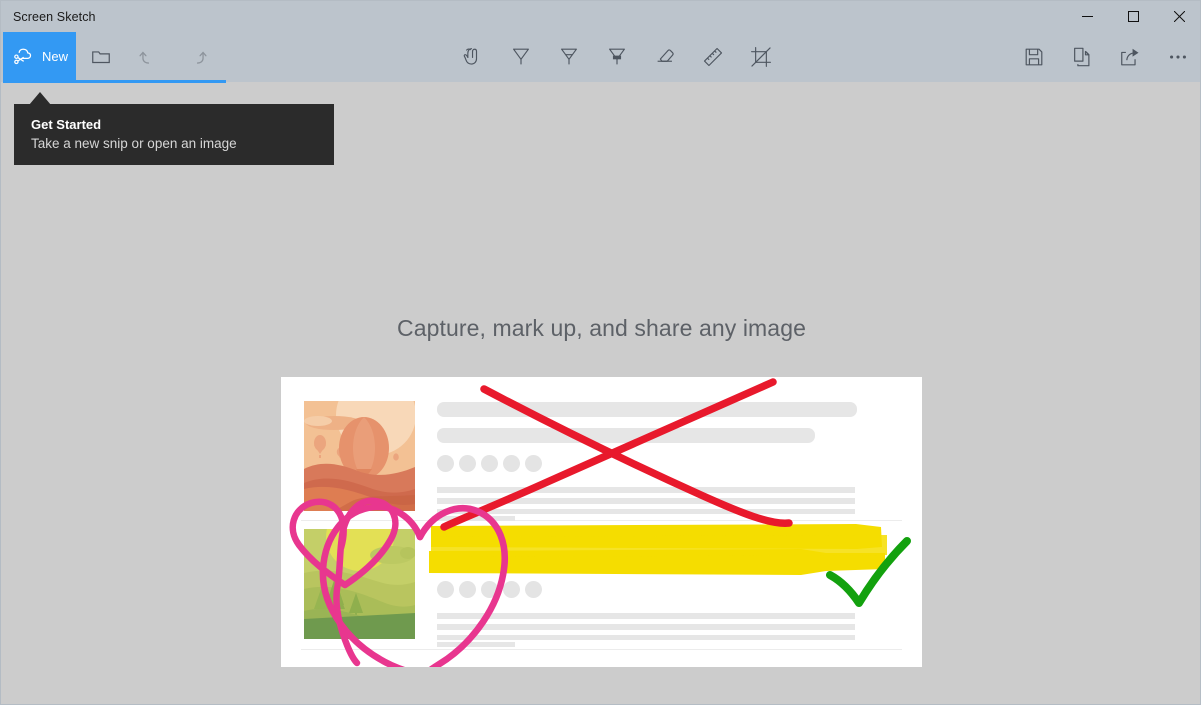  I want to click on eraser-icon, so click(665, 55).